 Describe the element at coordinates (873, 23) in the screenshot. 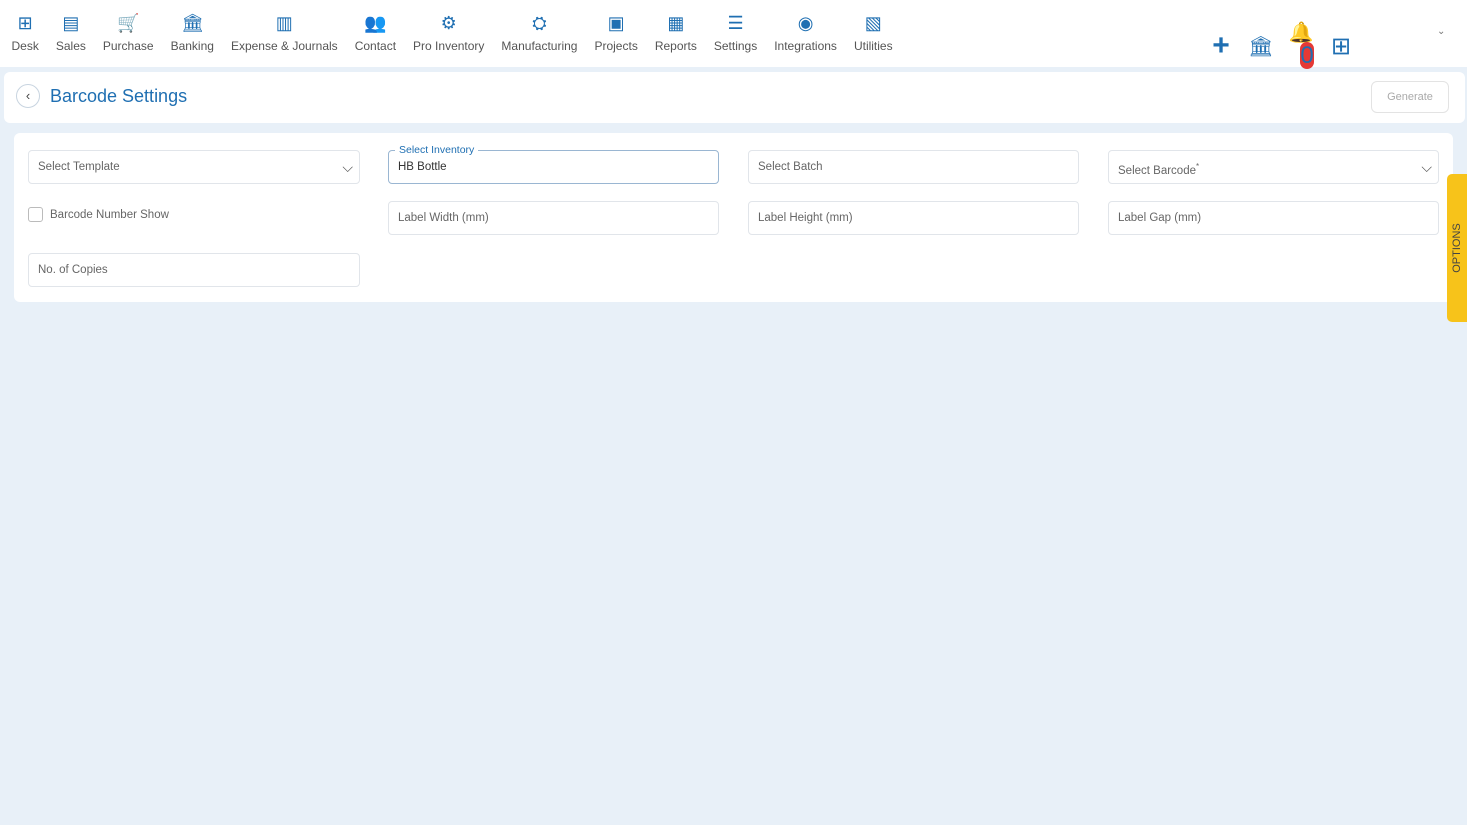

I see `utilities-icon: ▧` at that location.